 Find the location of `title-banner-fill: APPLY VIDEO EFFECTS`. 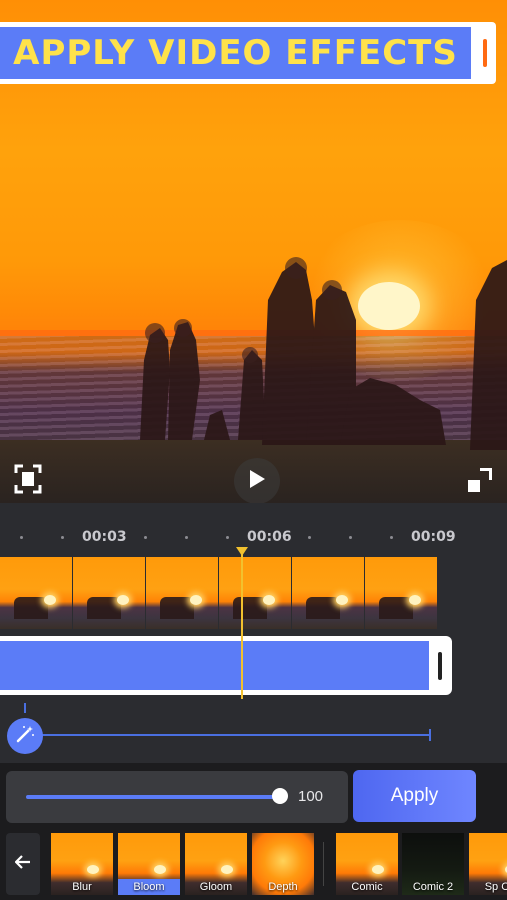

title-banner-fill: APPLY VIDEO EFFECTS is located at coordinates (235, 53).